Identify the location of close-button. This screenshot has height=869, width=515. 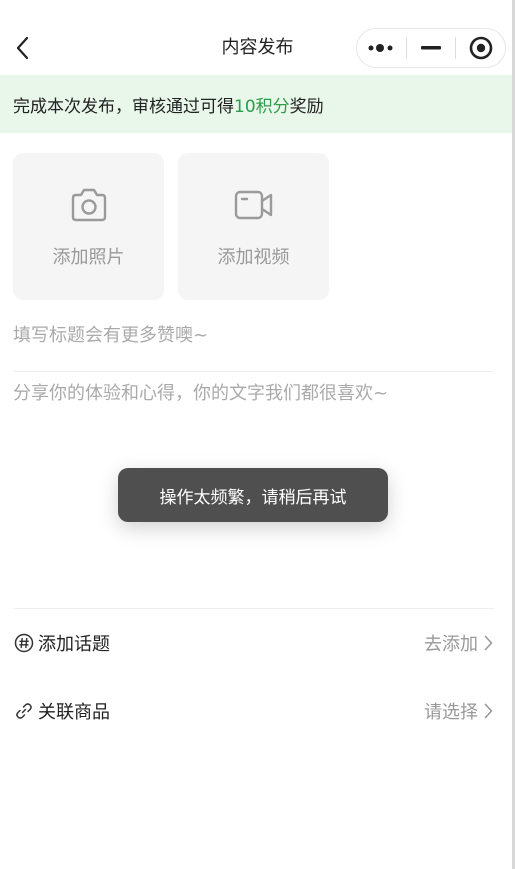
(480, 48).